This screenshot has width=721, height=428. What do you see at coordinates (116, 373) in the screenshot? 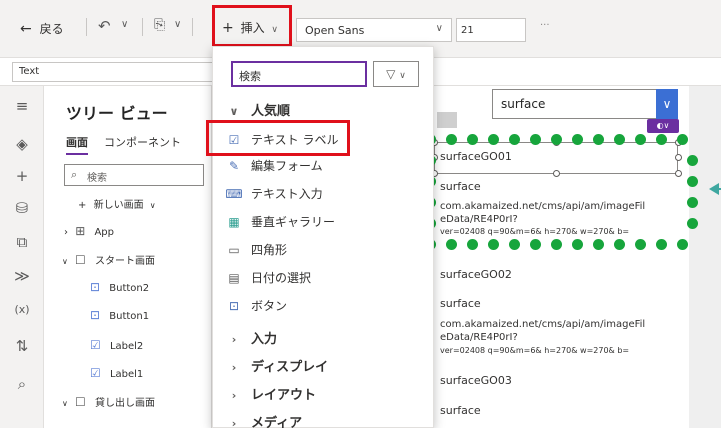
I see `tree-item-label1: ☑ Label1` at bounding box center [116, 373].